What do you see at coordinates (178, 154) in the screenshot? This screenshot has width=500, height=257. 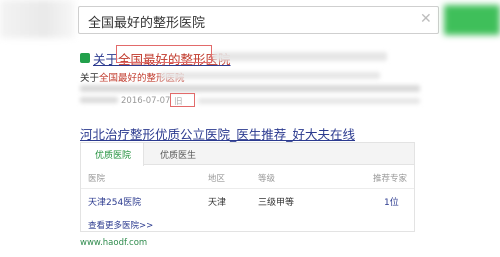 I see `tab-doctors: 优质医生` at bounding box center [178, 154].